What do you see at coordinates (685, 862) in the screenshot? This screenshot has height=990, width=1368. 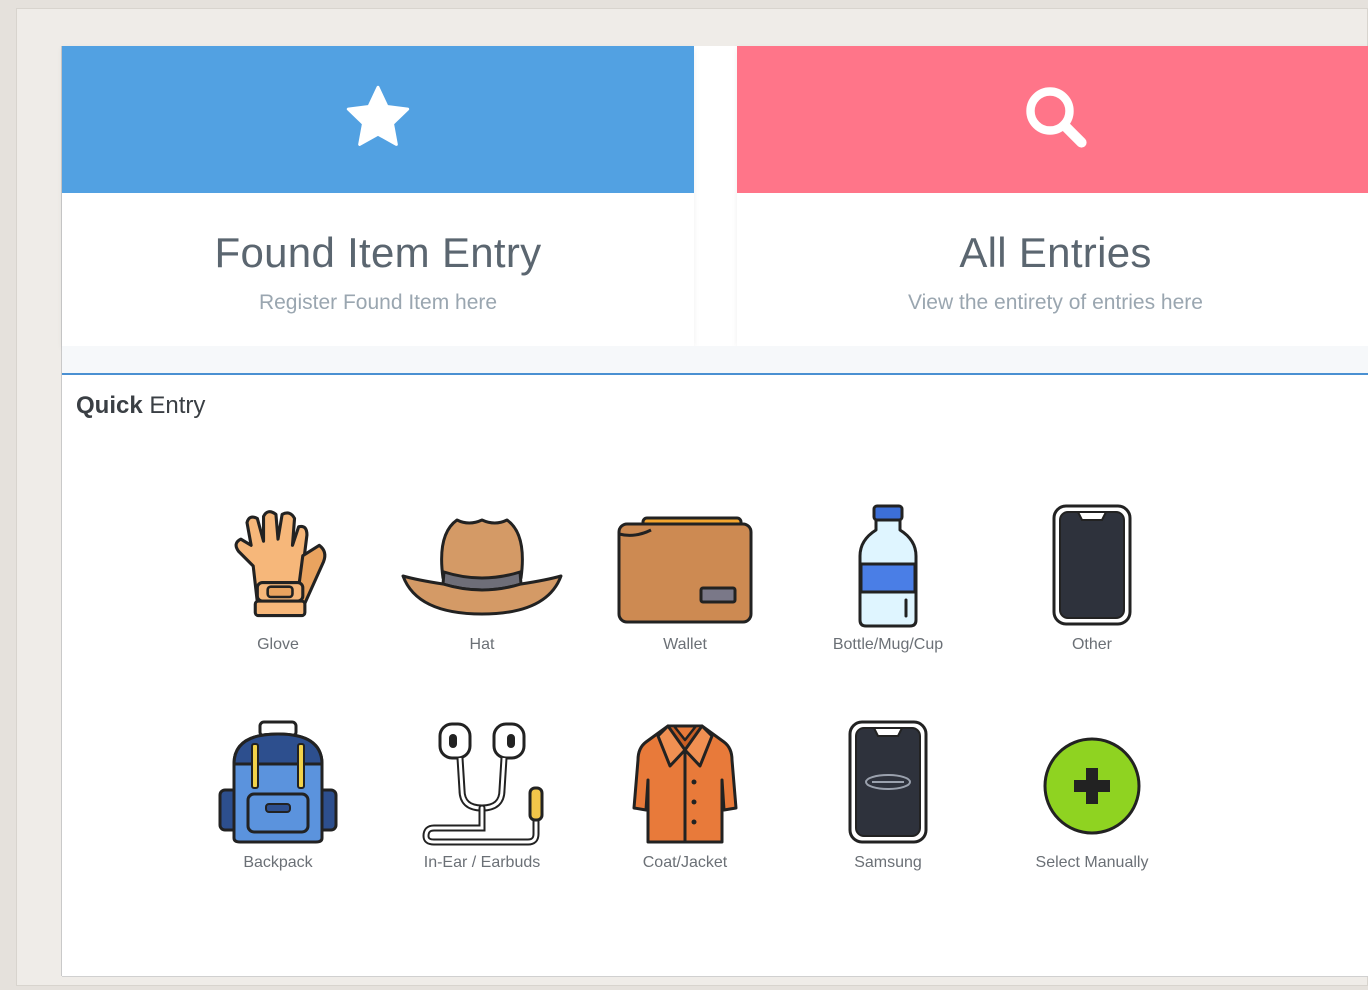 I see `quick-item-label: Coat/Jacket` at bounding box center [685, 862].